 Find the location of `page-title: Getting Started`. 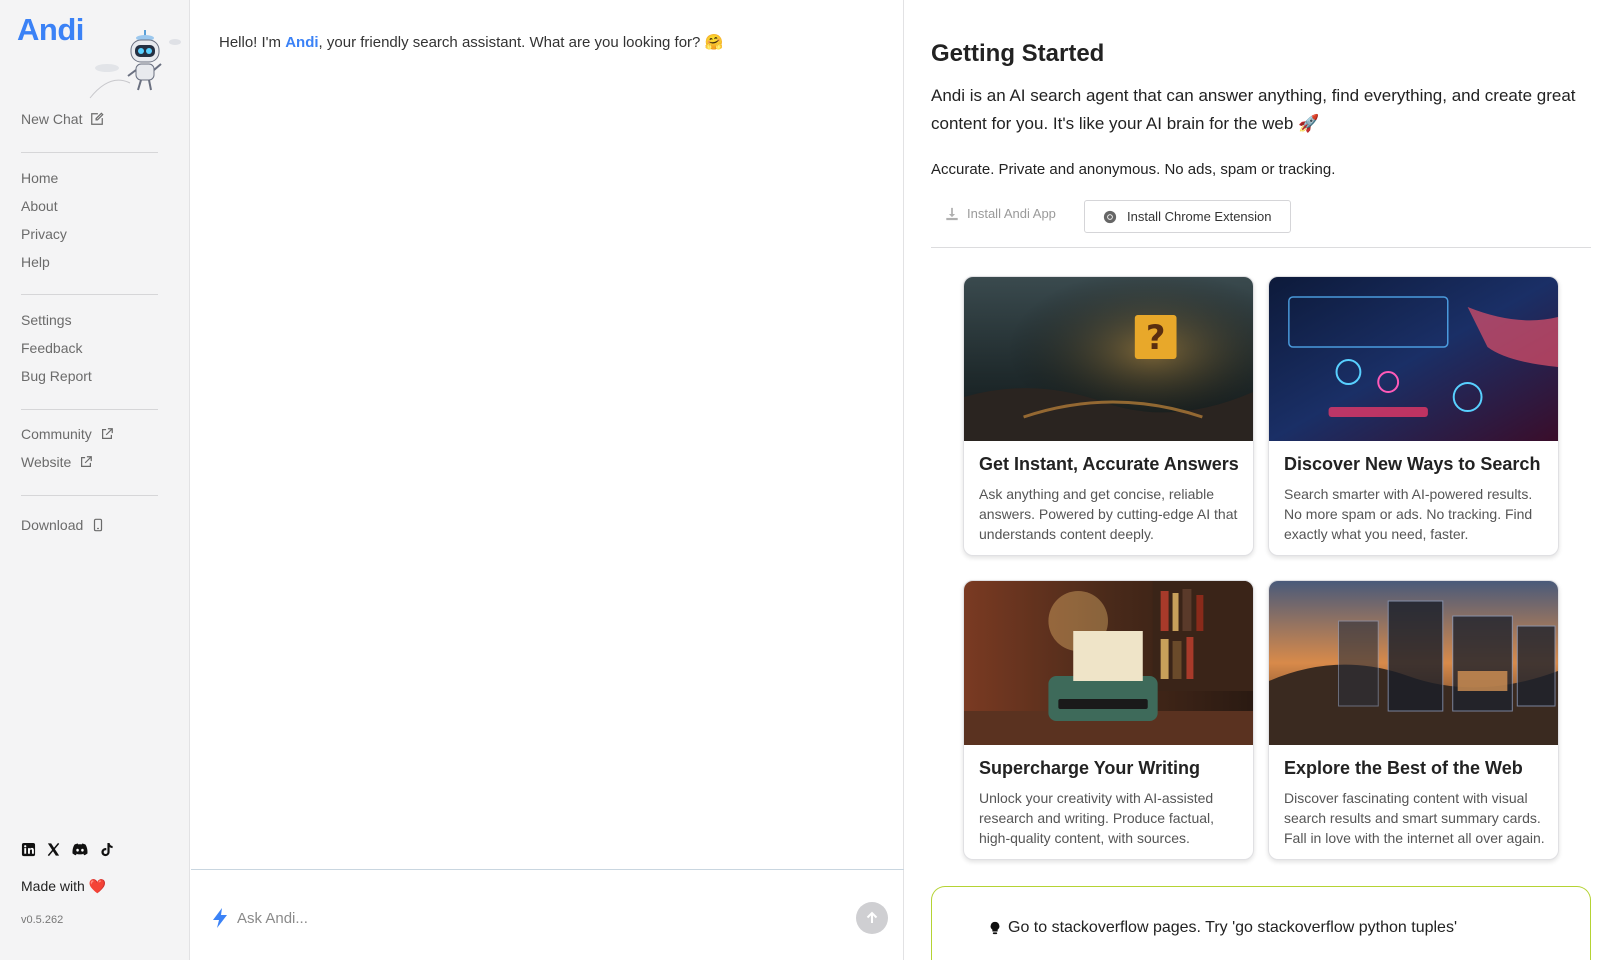

page-title: Getting Started is located at coordinates (1018, 53).